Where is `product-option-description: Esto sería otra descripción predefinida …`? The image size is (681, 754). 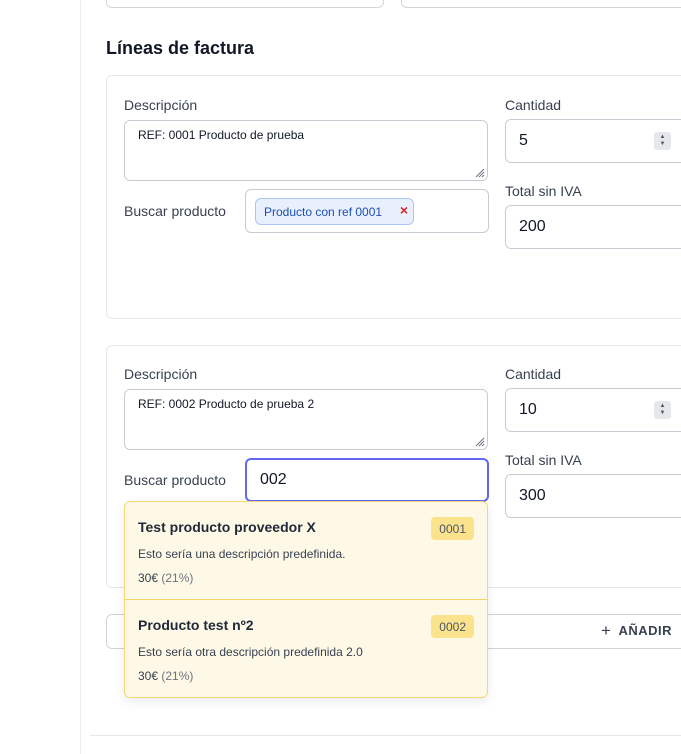 product-option-description: Esto sería otra descripción predefinida … is located at coordinates (250, 652).